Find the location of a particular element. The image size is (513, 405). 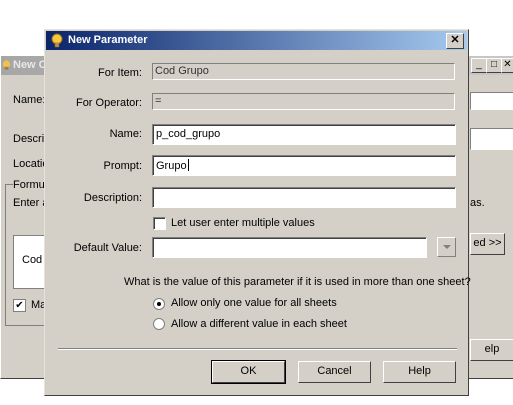

for-item-label: For Item: is located at coordinates (119, 73).